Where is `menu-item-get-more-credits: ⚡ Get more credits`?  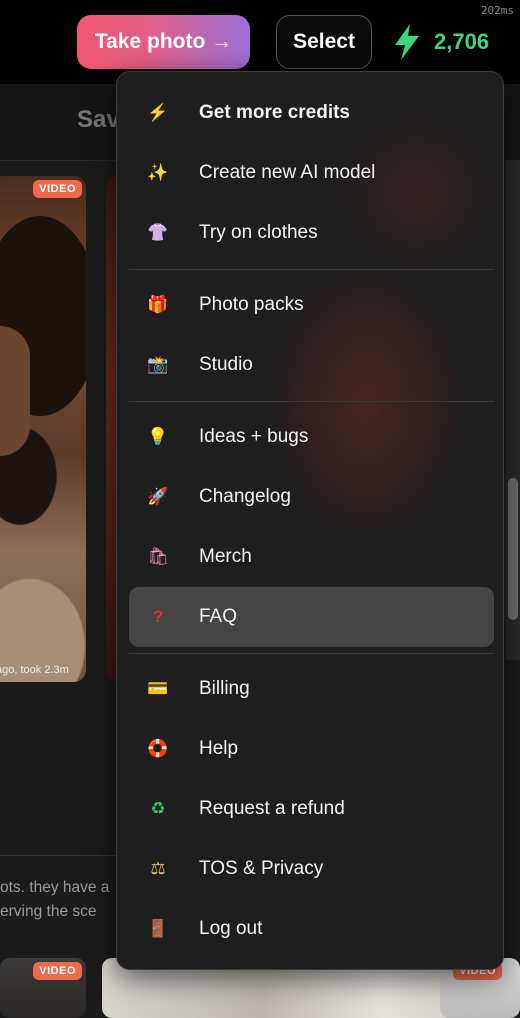
menu-item-get-more-credits: ⚡ Get more credits is located at coordinates (311, 113).